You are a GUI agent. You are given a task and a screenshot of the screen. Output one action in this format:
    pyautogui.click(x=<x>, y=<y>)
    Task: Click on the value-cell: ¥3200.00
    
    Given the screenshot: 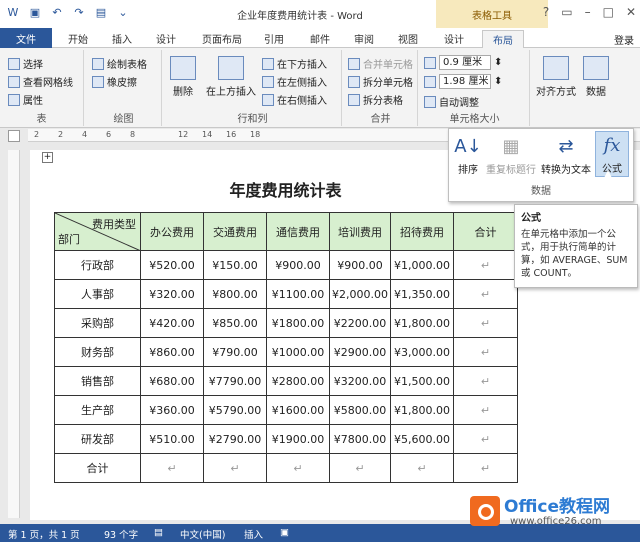 What is the action you would take?
    pyautogui.click(x=360, y=381)
    